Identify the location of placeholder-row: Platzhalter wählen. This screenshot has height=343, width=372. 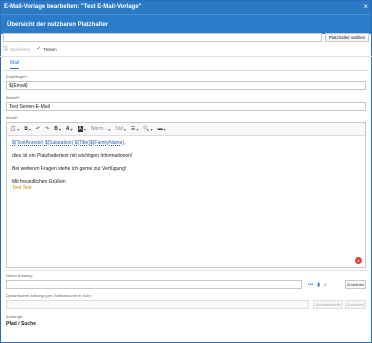
(186, 37).